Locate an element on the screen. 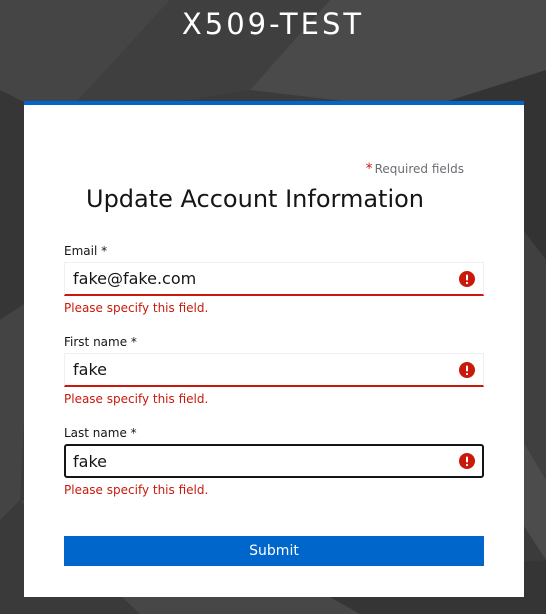 Image resolution: width=546 pixels, height=614 pixels. first-name-field is located at coordinates (255, 369).